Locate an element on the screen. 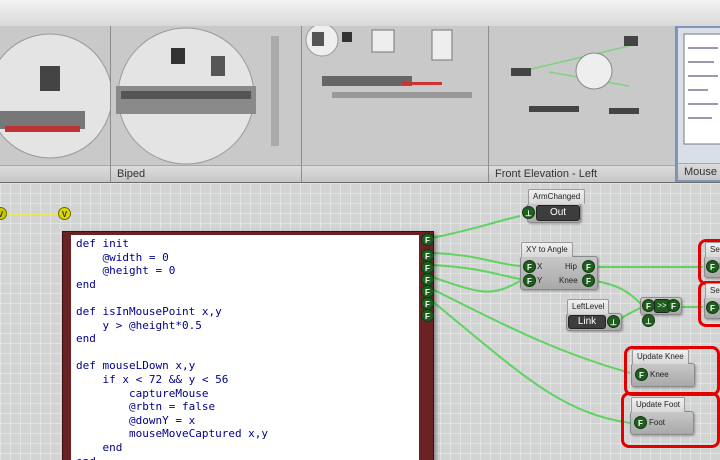 This screenshot has width=720, height=460. code-line: def isInMousePoint x,y is located at coordinates (149, 311).